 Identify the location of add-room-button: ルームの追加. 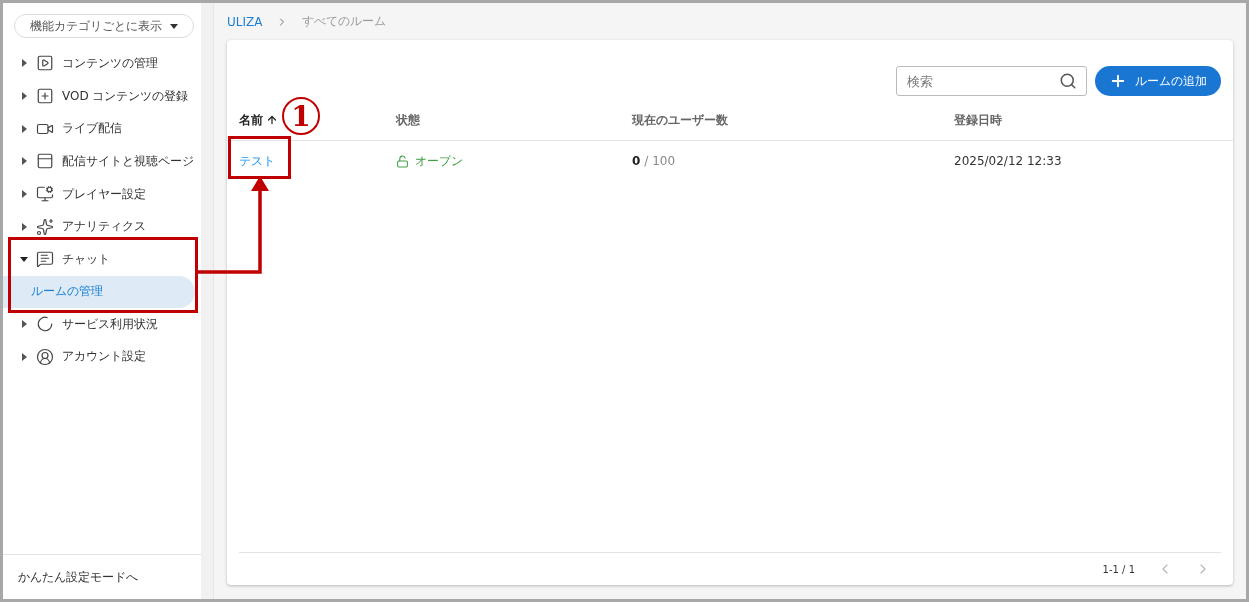
(1158, 81).